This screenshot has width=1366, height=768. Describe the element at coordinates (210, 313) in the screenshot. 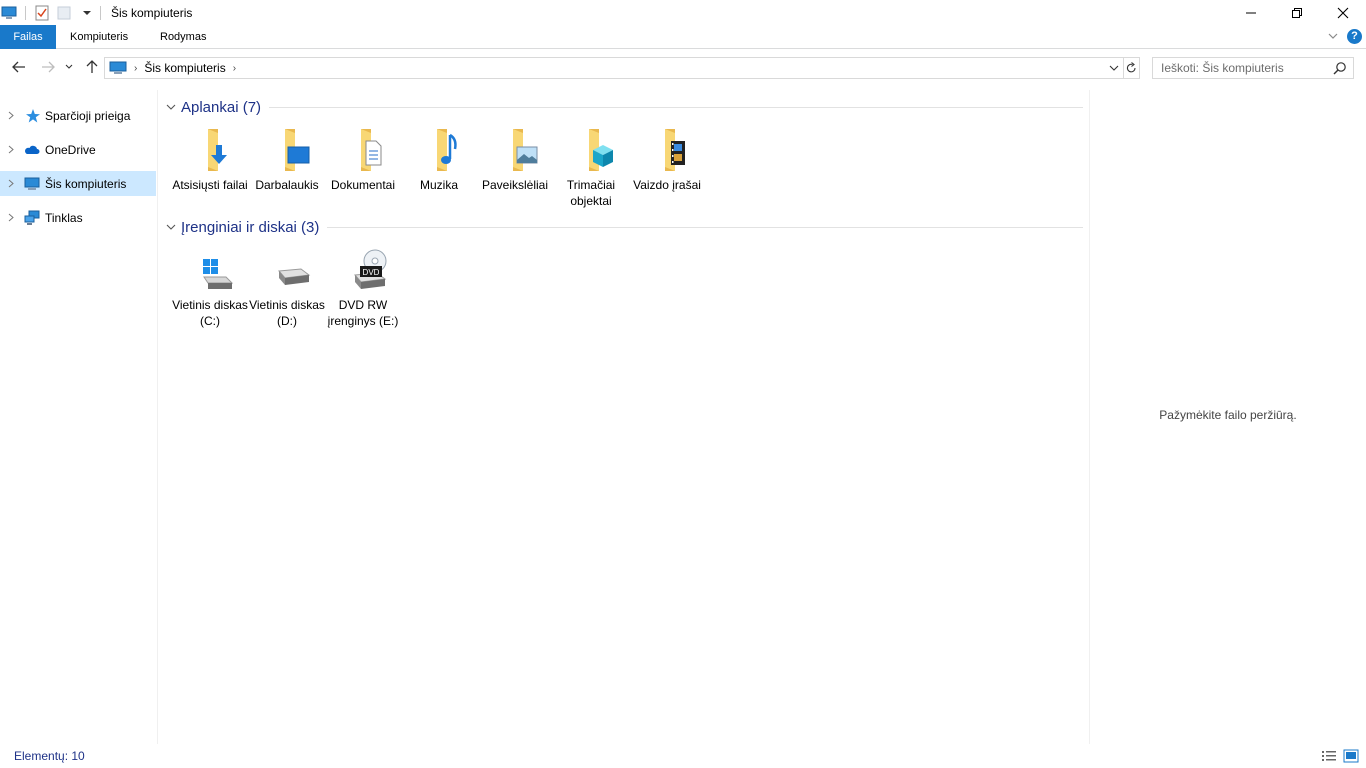

I see `tile-label: Vietinis diskas (C:)` at that location.